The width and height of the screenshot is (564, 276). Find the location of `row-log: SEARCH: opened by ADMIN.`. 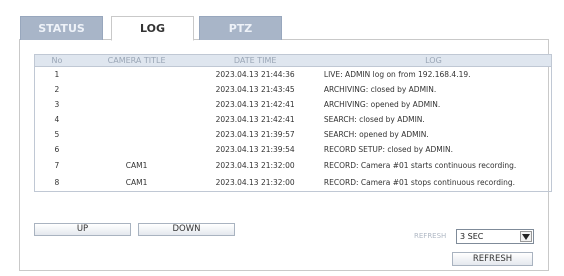

row-log: SEARCH: opened by ADMIN. is located at coordinates (376, 134).